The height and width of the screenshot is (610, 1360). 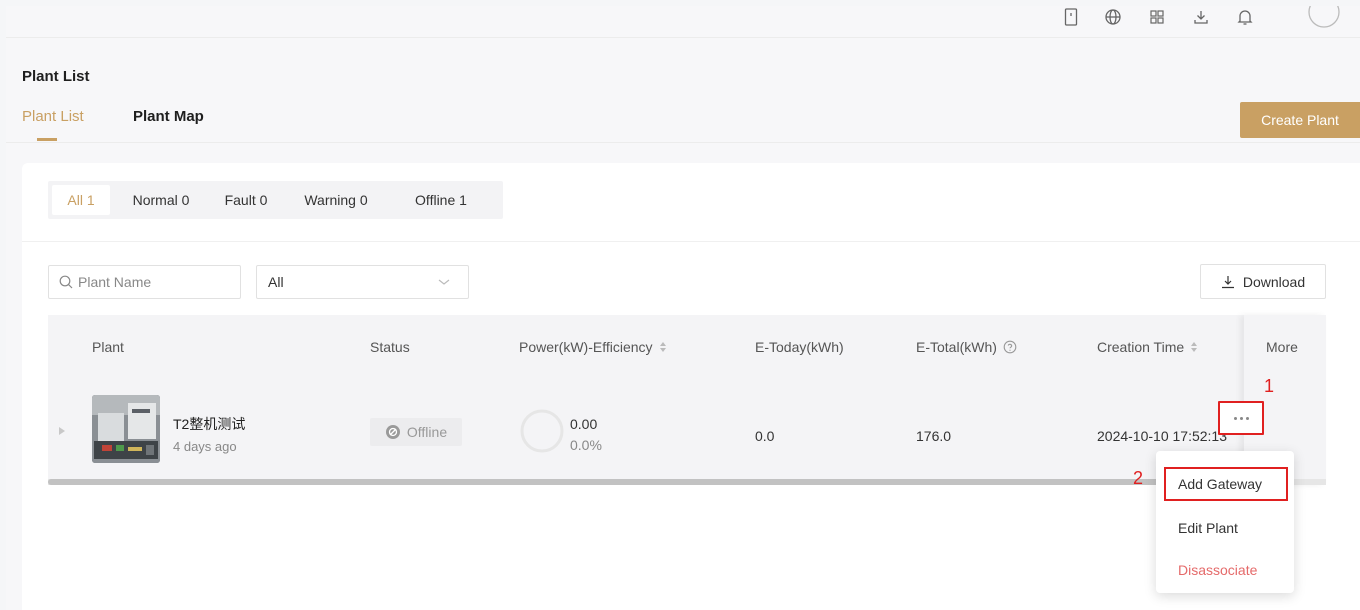 What do you see at coordinates (126, 429) in the screenshot?
I see `plant-thumbnail` at bounding box center [126, 429].